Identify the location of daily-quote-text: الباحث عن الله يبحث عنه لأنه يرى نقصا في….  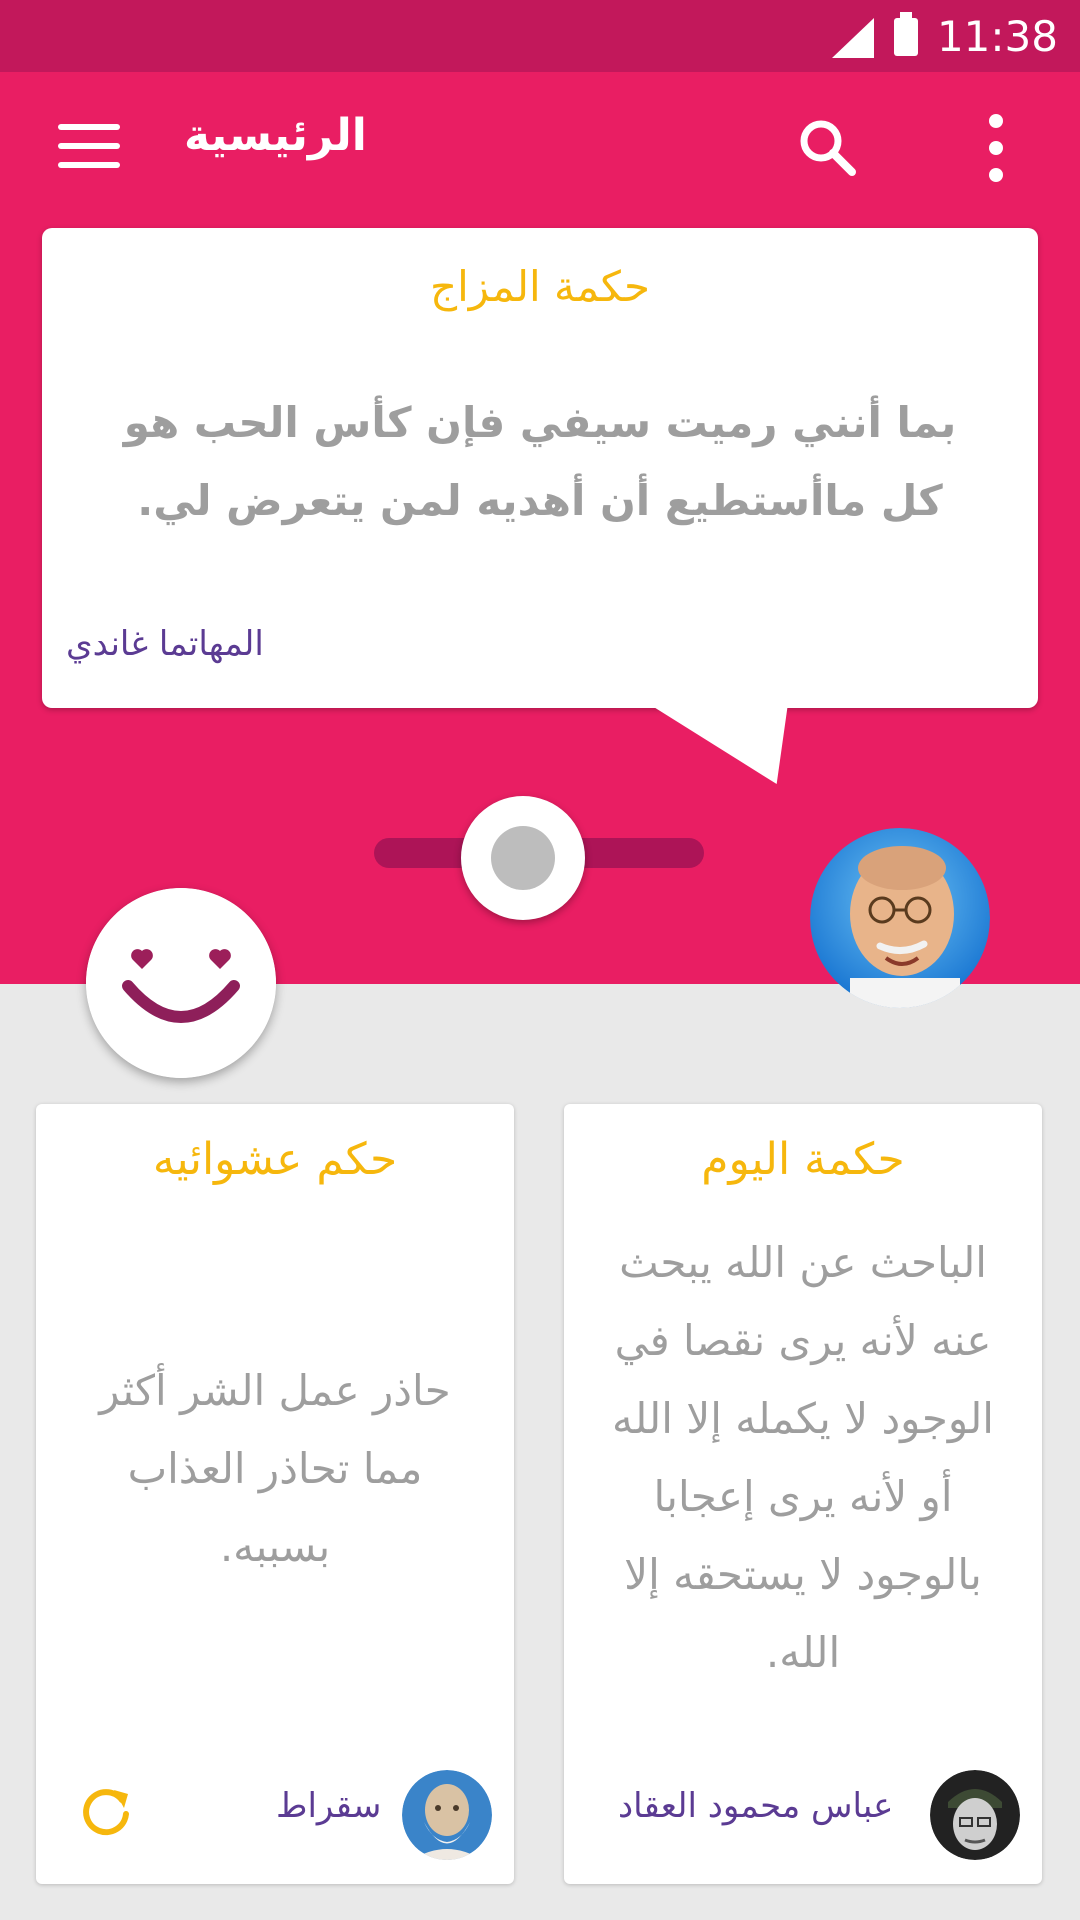
(803, 1457).